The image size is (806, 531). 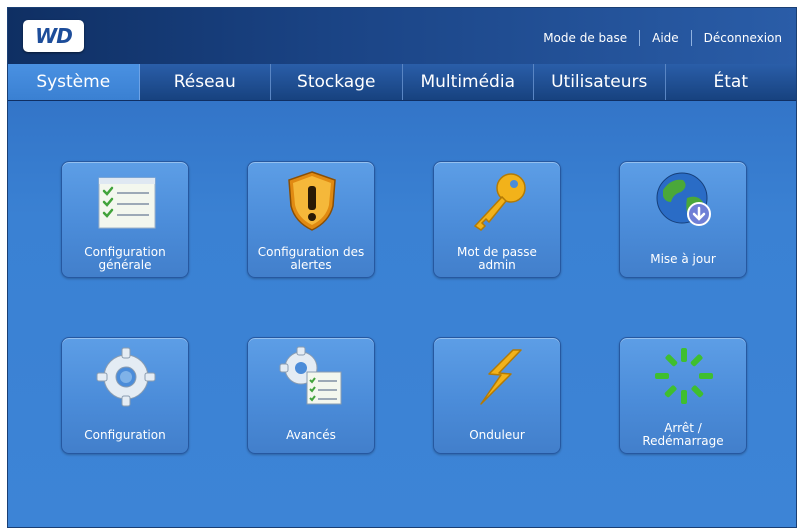 What do you see at coordinates (683, 434) in the screenshot?
I see `tile-label: Arrêt / Redémarrage` at bounding box center [683, 434].